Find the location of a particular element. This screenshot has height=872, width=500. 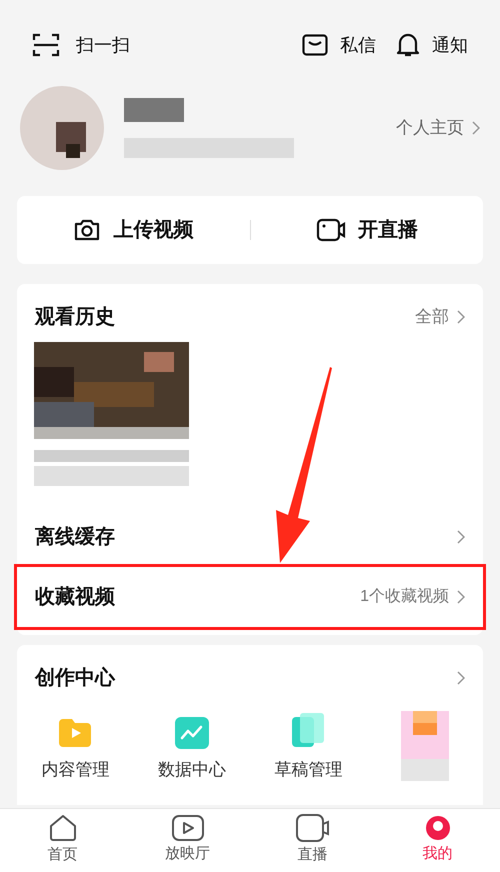

scan-icon is located at coordinates (46, 45).